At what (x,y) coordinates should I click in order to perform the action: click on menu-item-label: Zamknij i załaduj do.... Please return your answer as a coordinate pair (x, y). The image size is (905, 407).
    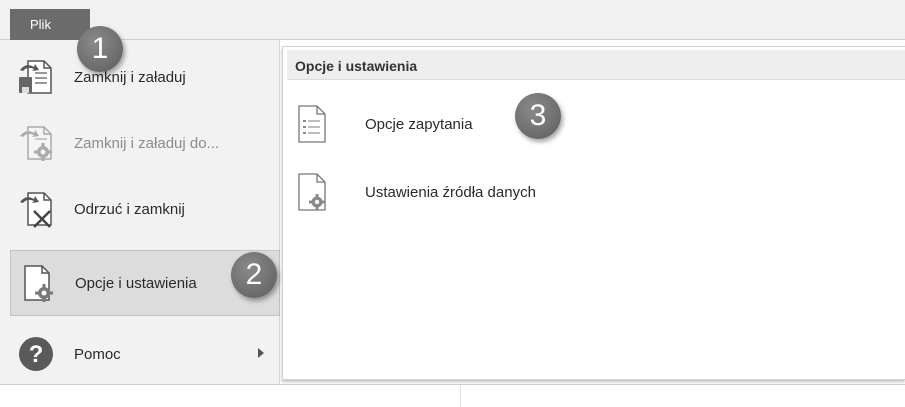
    Looking at the image, I should click on (147, 143).